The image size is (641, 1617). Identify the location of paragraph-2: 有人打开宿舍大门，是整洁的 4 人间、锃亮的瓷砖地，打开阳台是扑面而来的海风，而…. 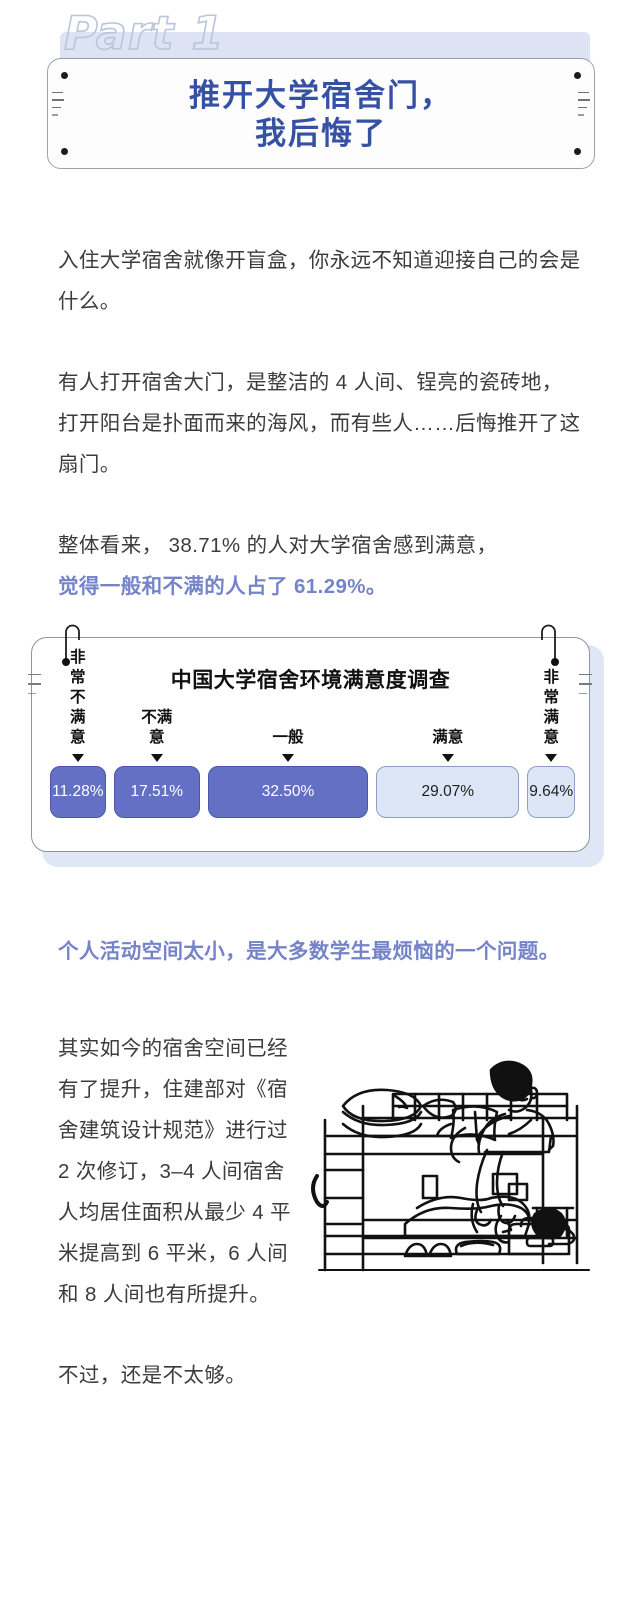
(319, 423).